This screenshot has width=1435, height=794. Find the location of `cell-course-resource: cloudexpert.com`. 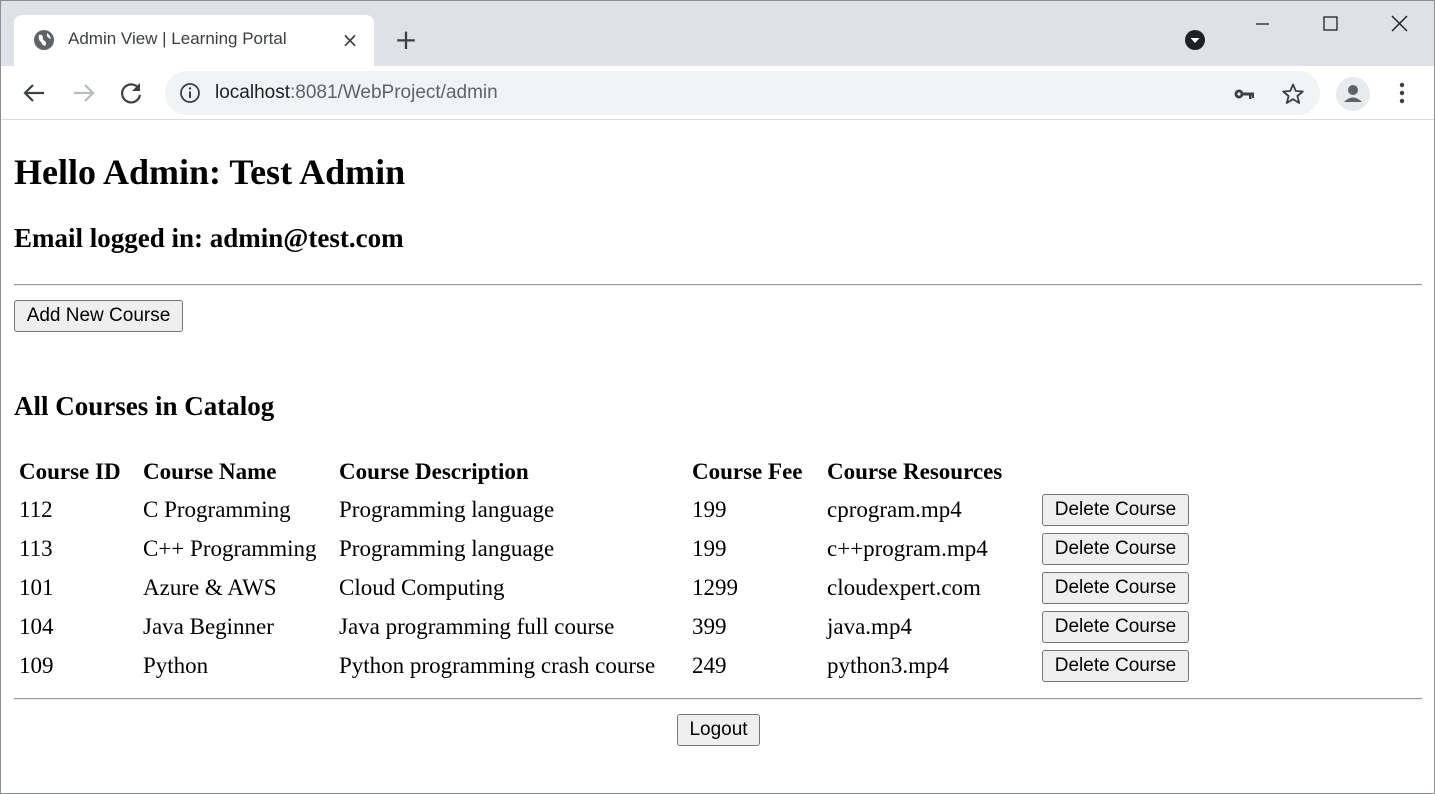

cell-course-resource: cloudexpert.com is located at coordinates (904, 587).